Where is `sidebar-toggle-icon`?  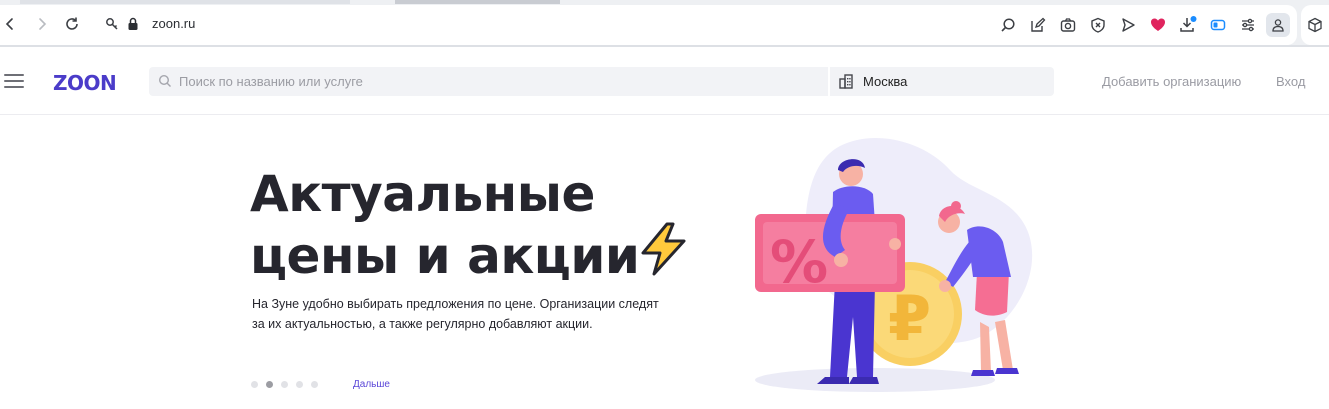 sidebar-toggle-icon is located at coordinates (1218, 25).